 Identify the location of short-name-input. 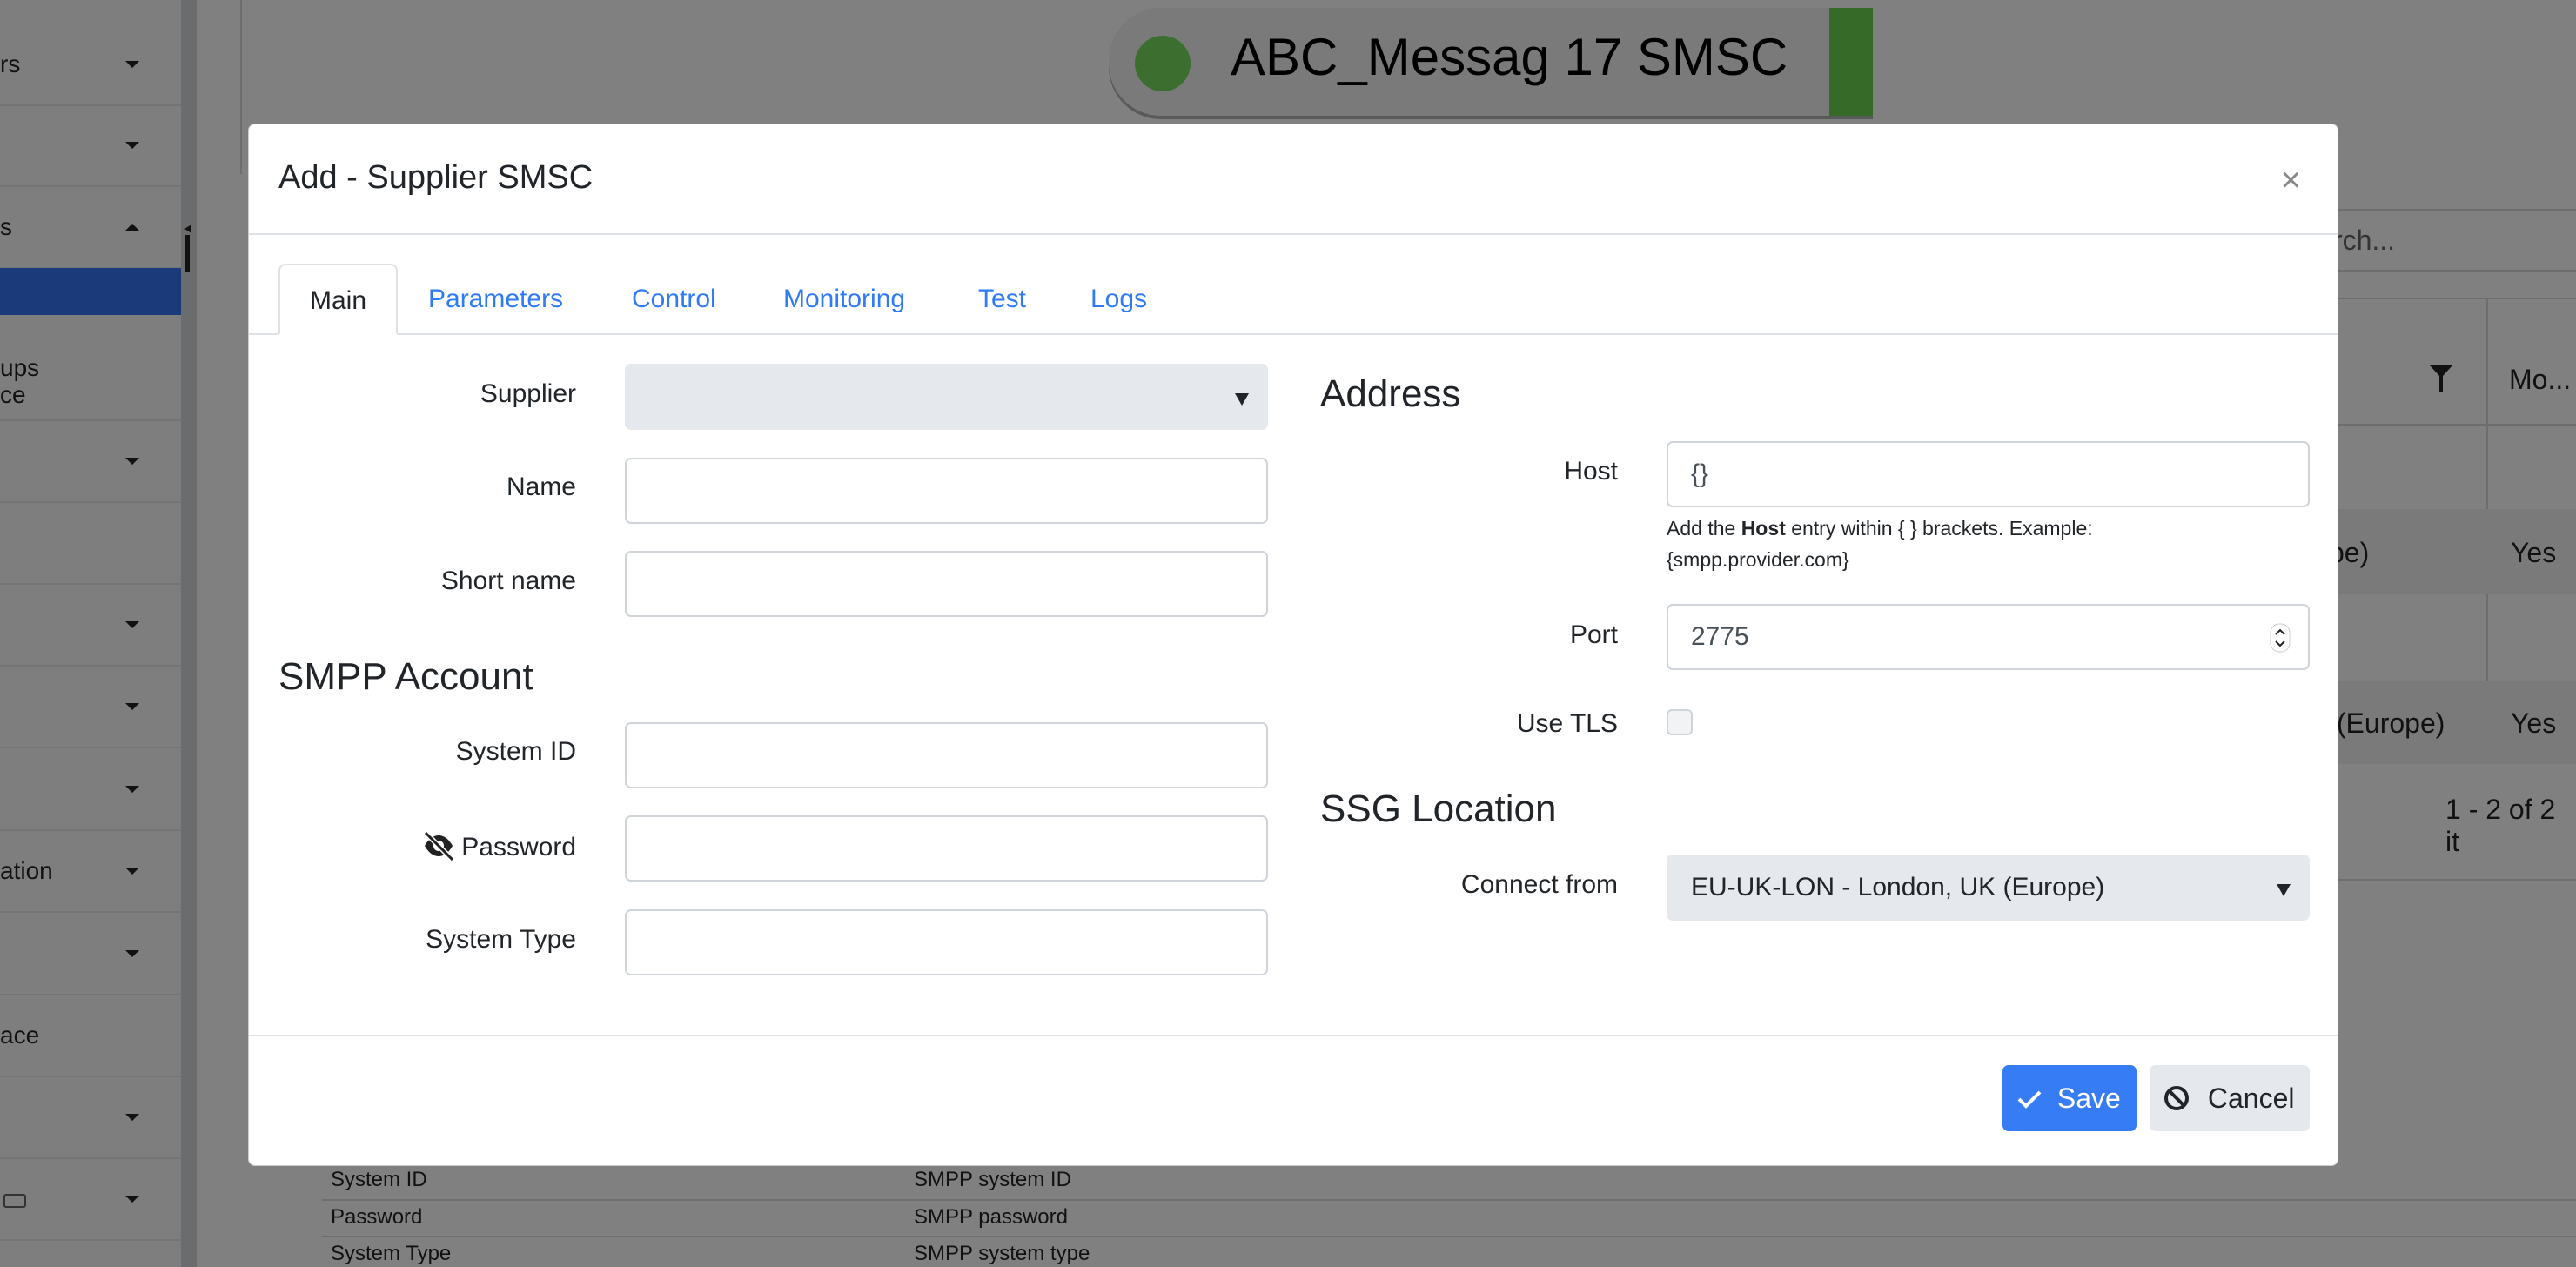
(946, 584).